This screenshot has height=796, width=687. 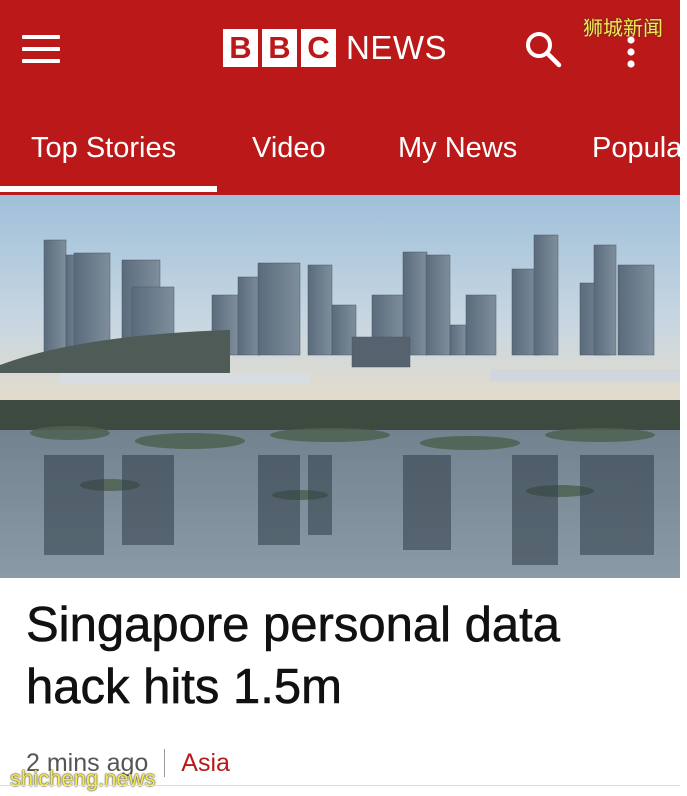 I want to click on tab-video: Video, so click(x=289, y=148).